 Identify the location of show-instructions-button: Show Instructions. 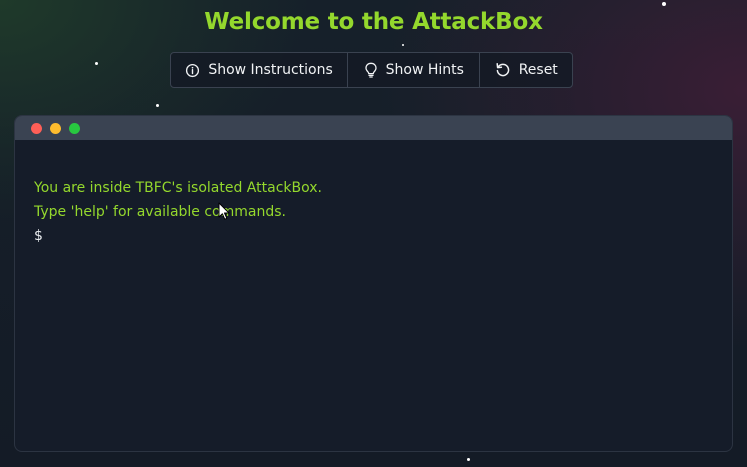
(259, 70).